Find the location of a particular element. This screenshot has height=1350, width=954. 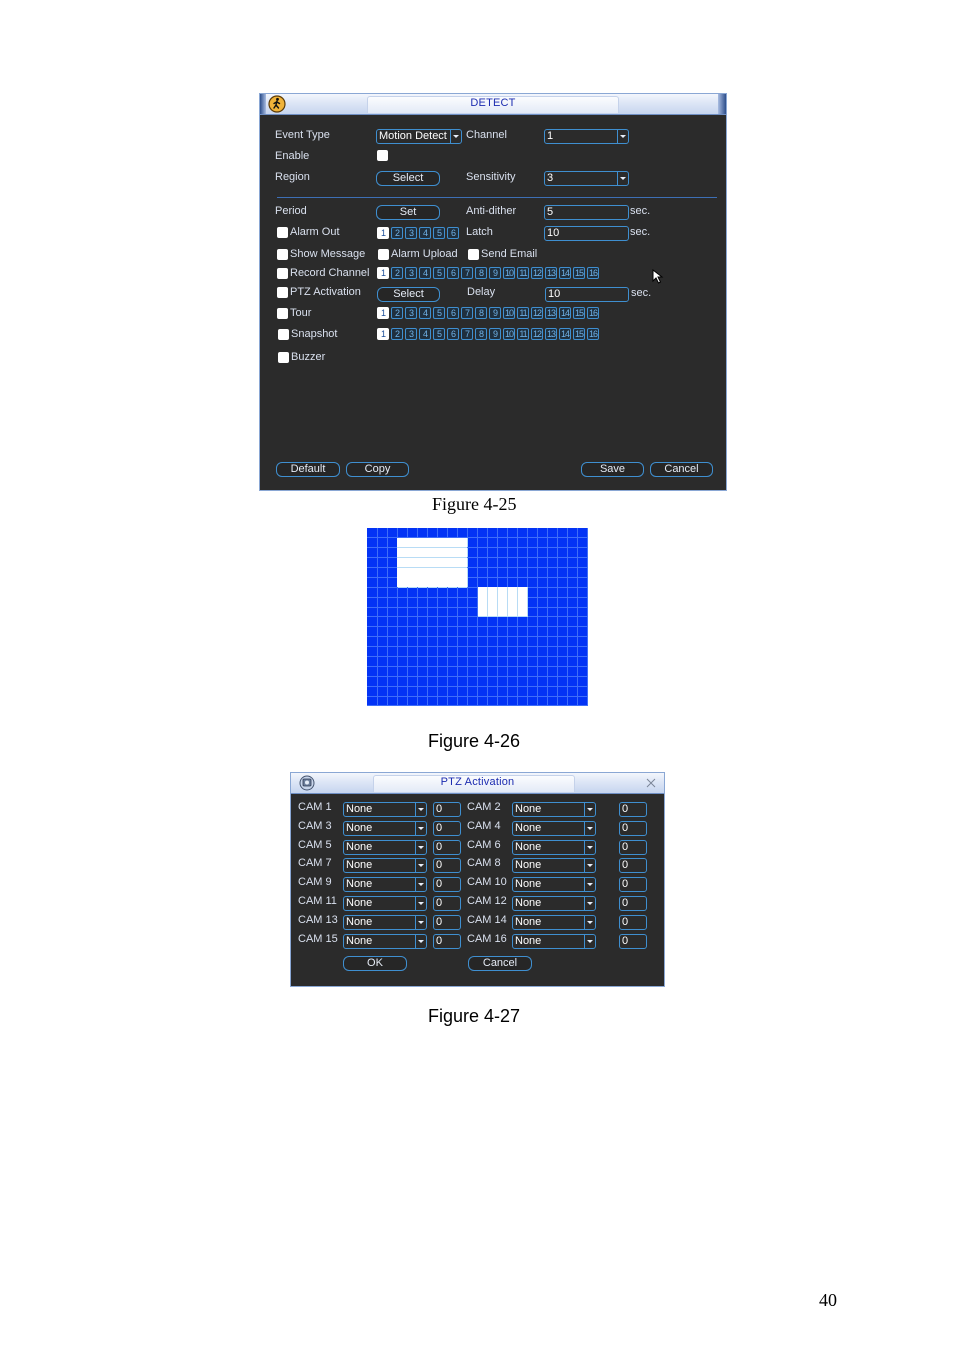

close-icon is located at coordinates (651, 783).